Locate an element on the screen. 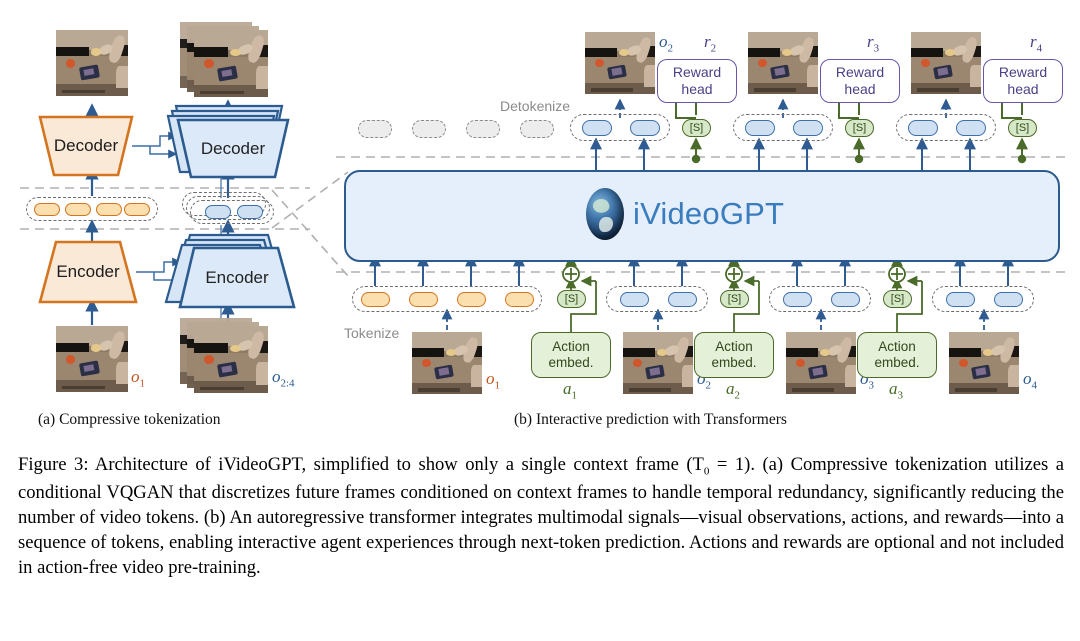 The width and height of the screenshot is (1080, 641). future-encoder-label: Encoder is located at coordinates (237, 277).